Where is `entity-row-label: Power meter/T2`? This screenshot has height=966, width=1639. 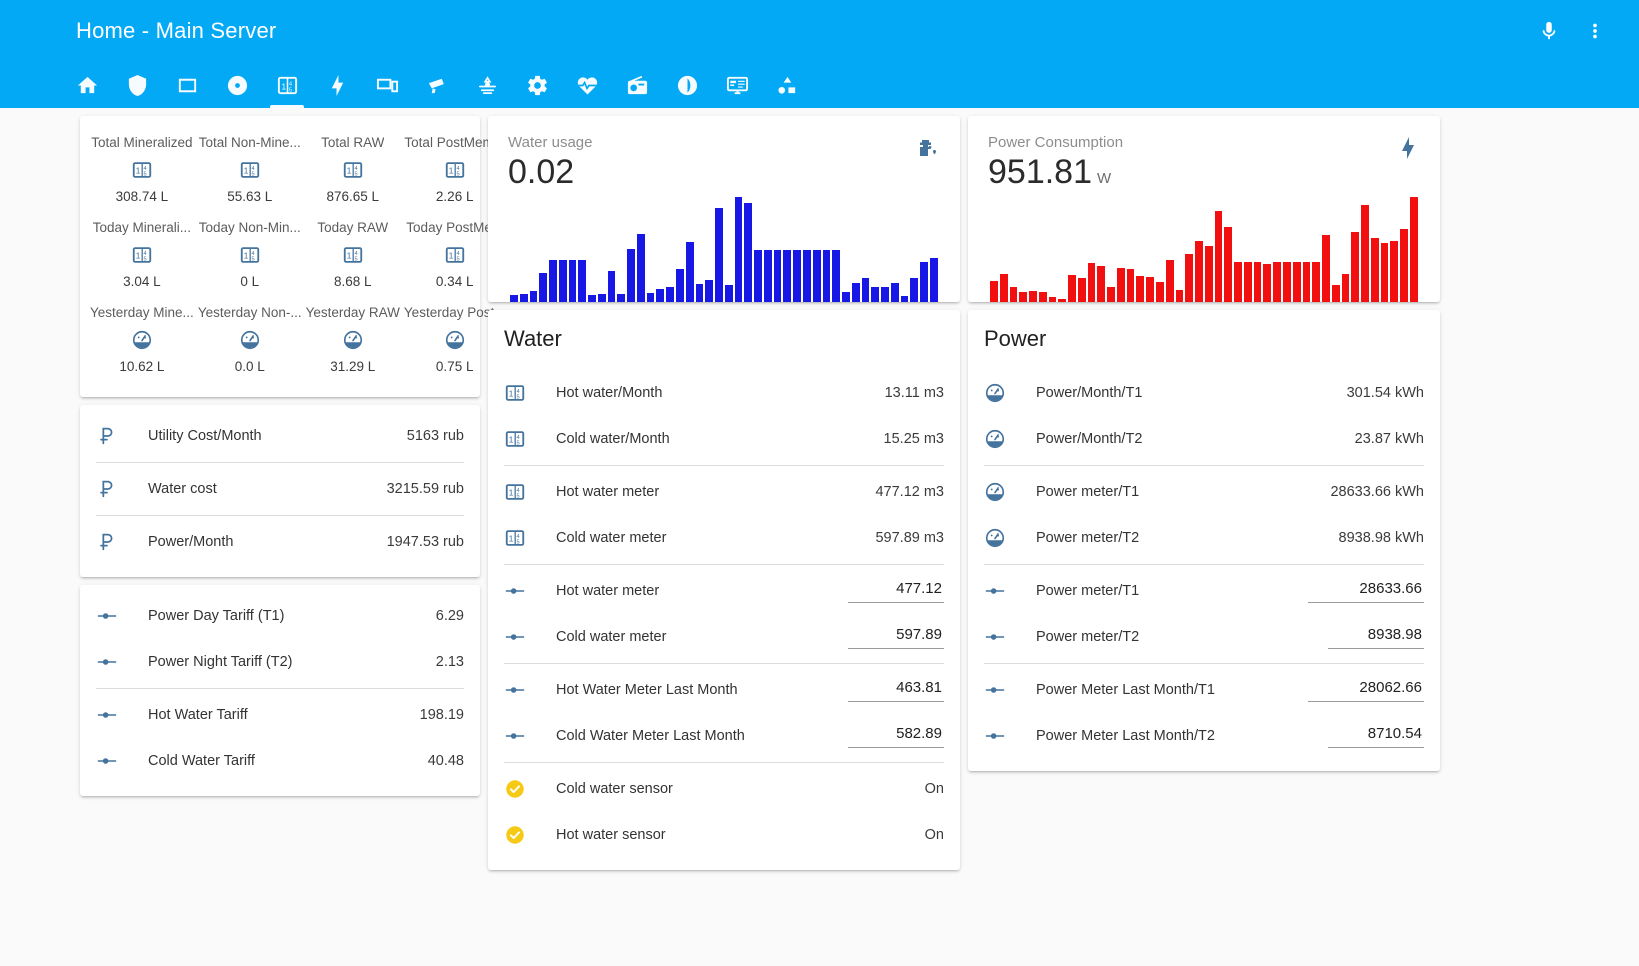
entity-row-label: Power meter/T2 is located at coordinates (1088, 636).